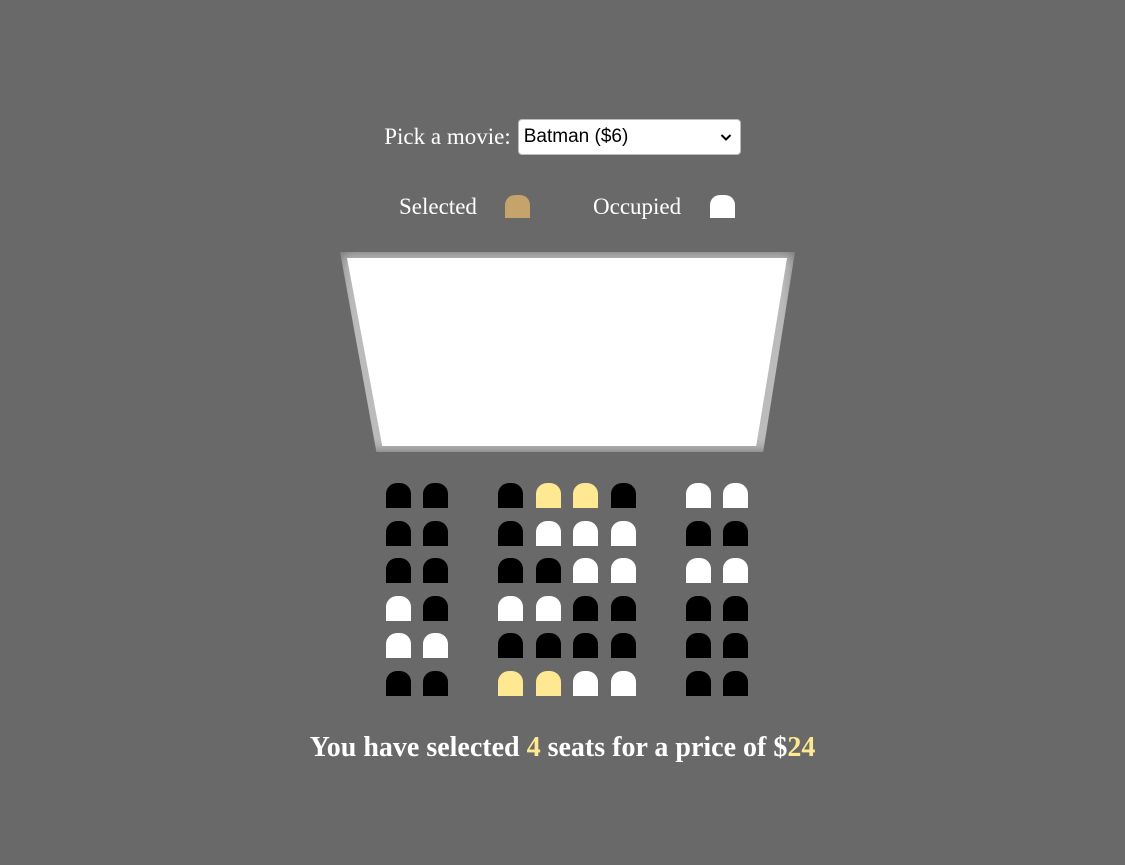 This screenshot has width=1125, height=865. I want to click on movie-select: Batman ($6), so click(629, 137).